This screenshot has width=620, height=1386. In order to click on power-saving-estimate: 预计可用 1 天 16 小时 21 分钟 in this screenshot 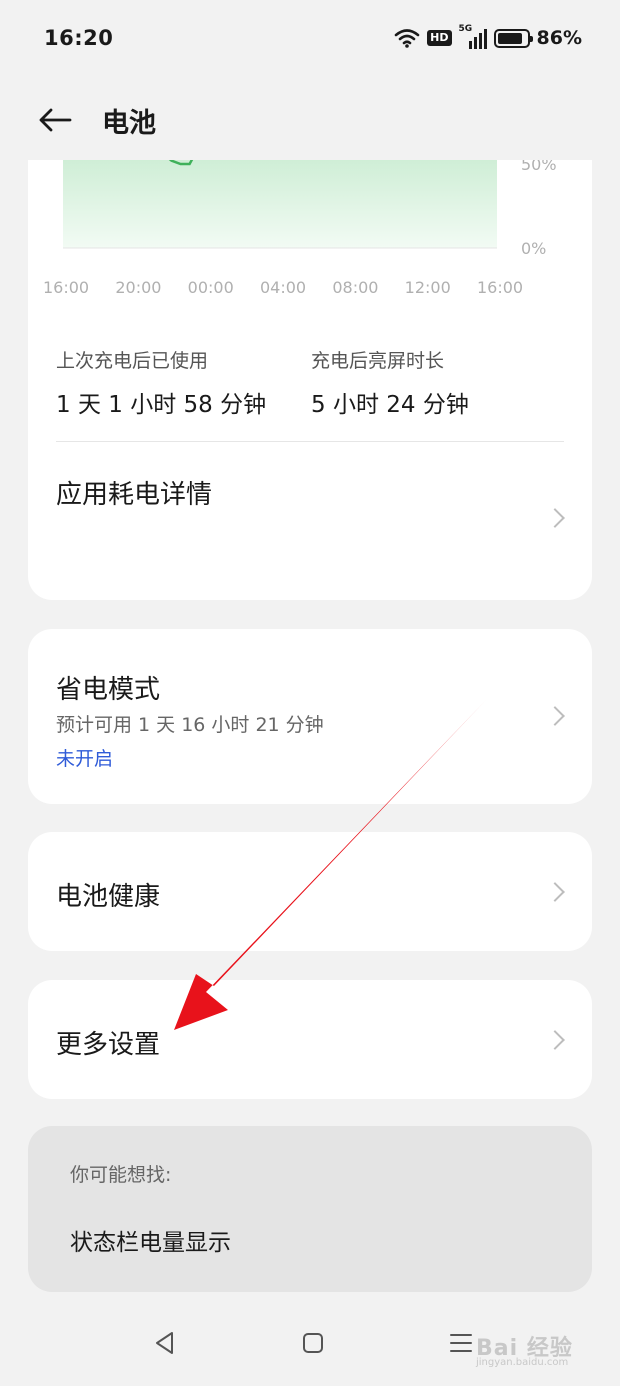, I will do `click(190, 725)`.